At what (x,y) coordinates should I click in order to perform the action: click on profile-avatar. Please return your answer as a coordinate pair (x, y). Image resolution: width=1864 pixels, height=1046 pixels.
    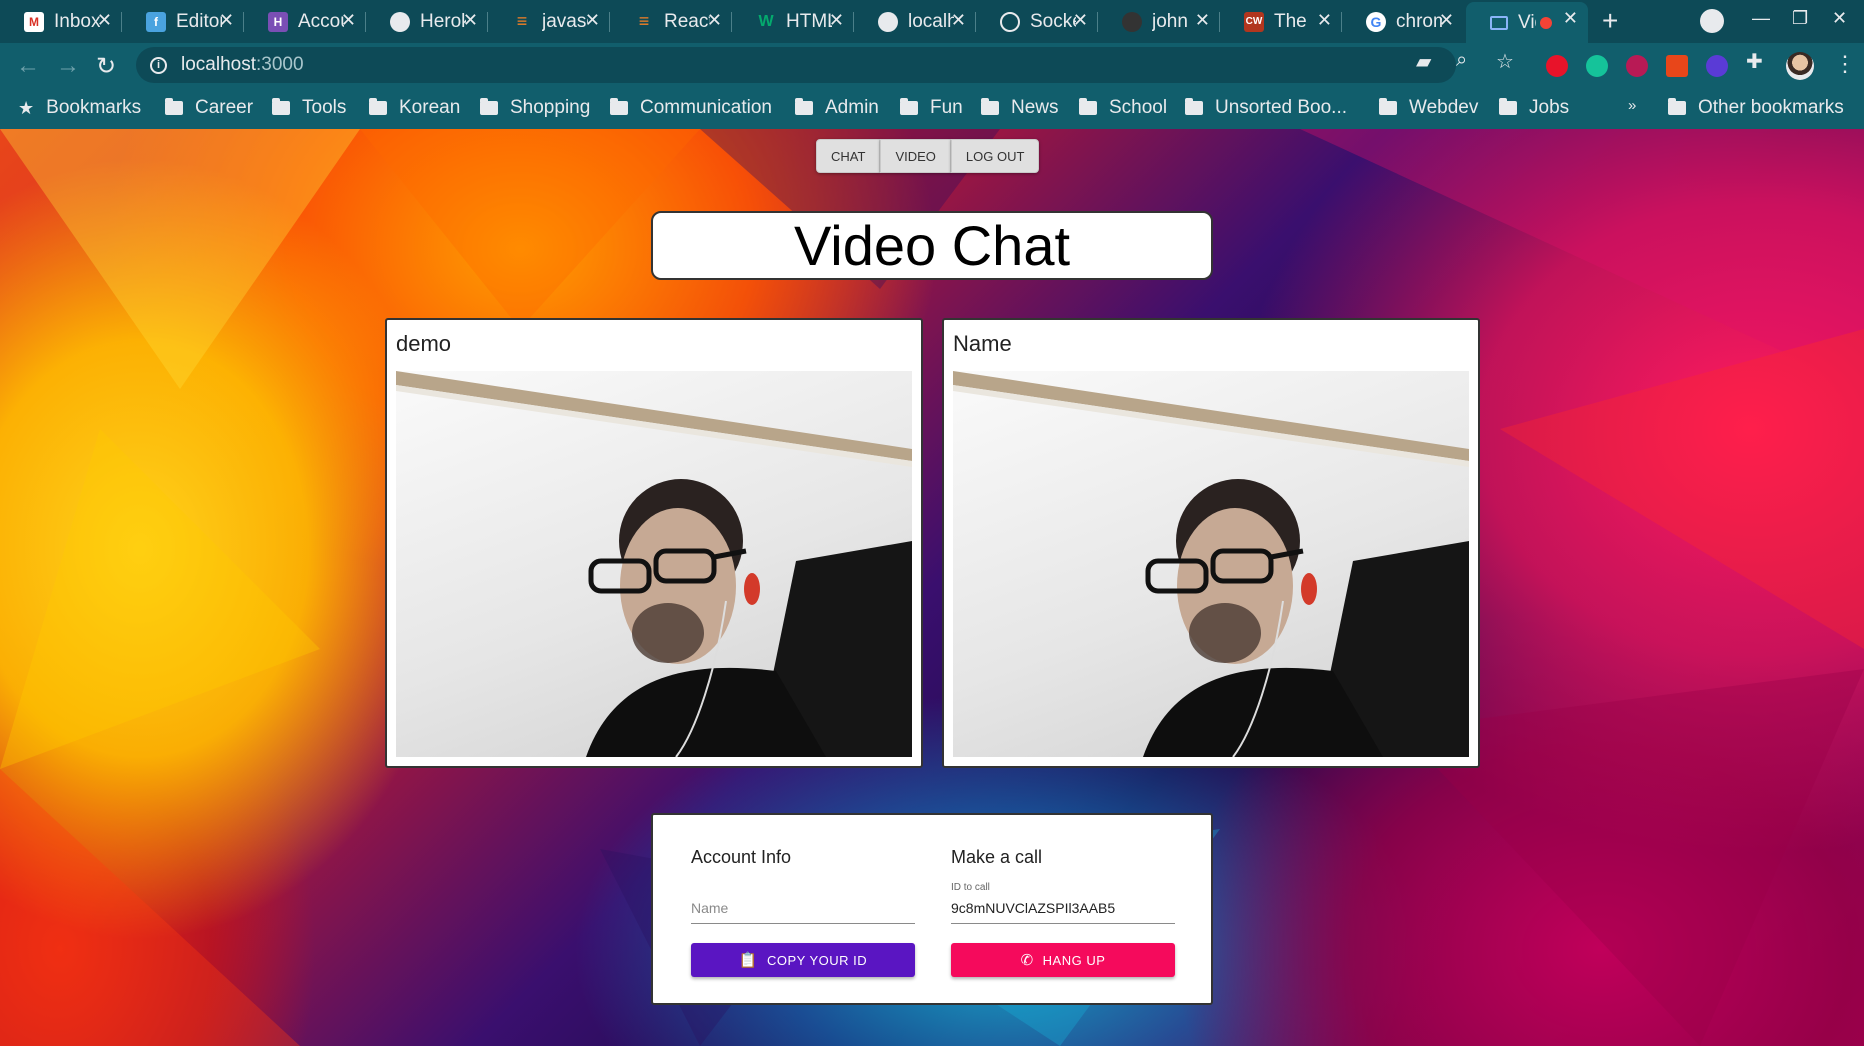
    Looking at the image, I should click on (1800, 66).